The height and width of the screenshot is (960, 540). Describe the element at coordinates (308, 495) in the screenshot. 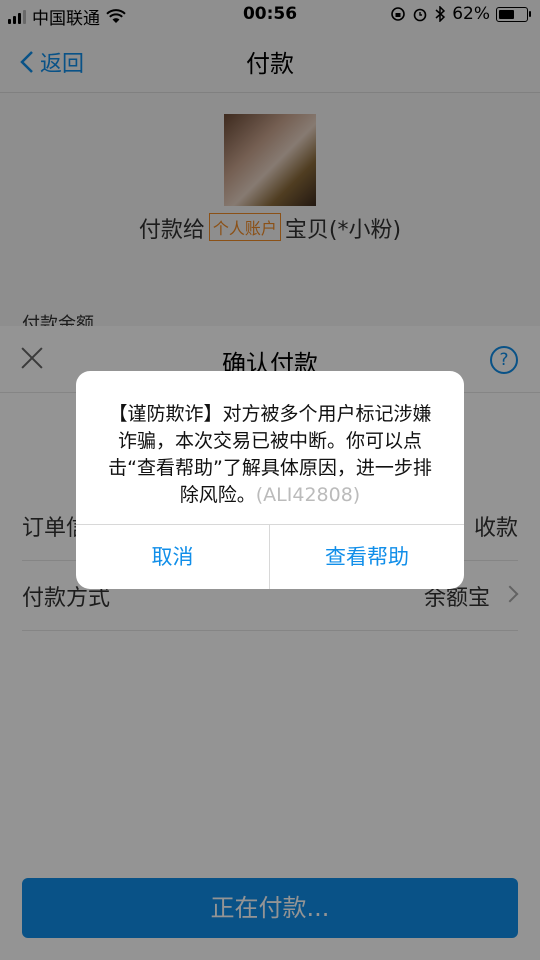

I see `alert-code: (ALI42808)` at that location.